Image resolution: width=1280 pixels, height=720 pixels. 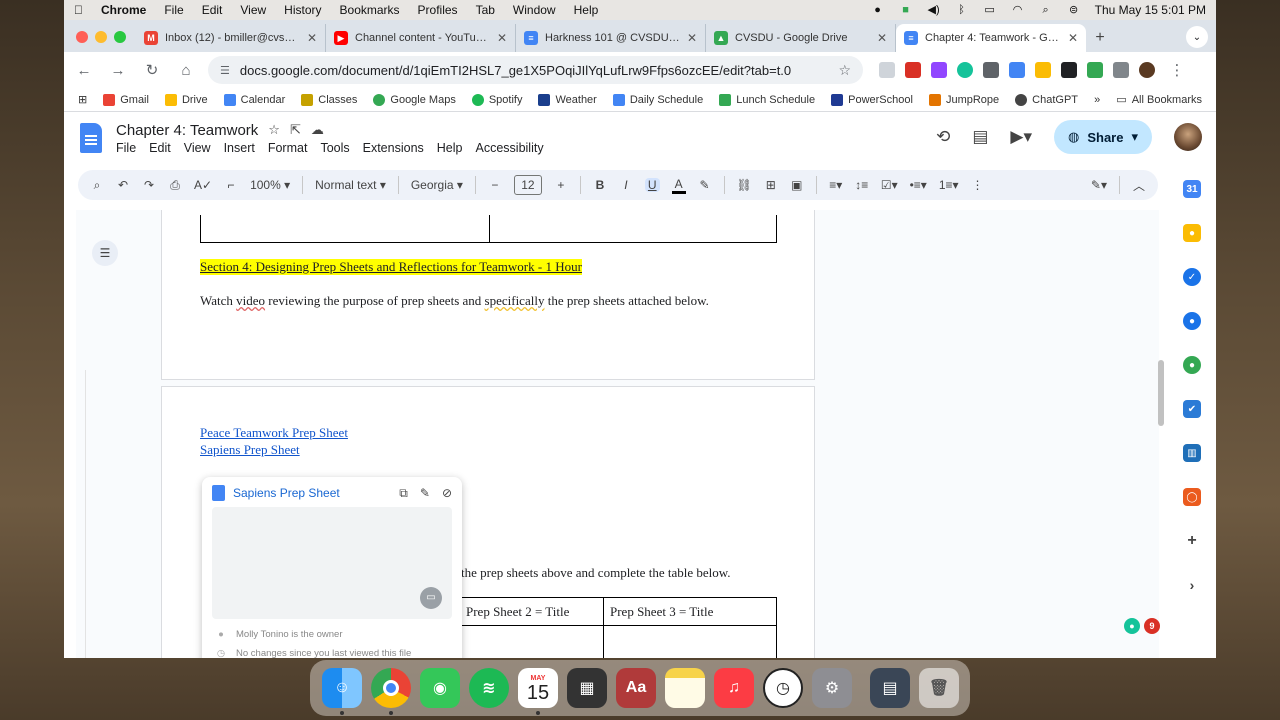 I want to click on style-select: Normal text ▾, so click(x=350, y=185).